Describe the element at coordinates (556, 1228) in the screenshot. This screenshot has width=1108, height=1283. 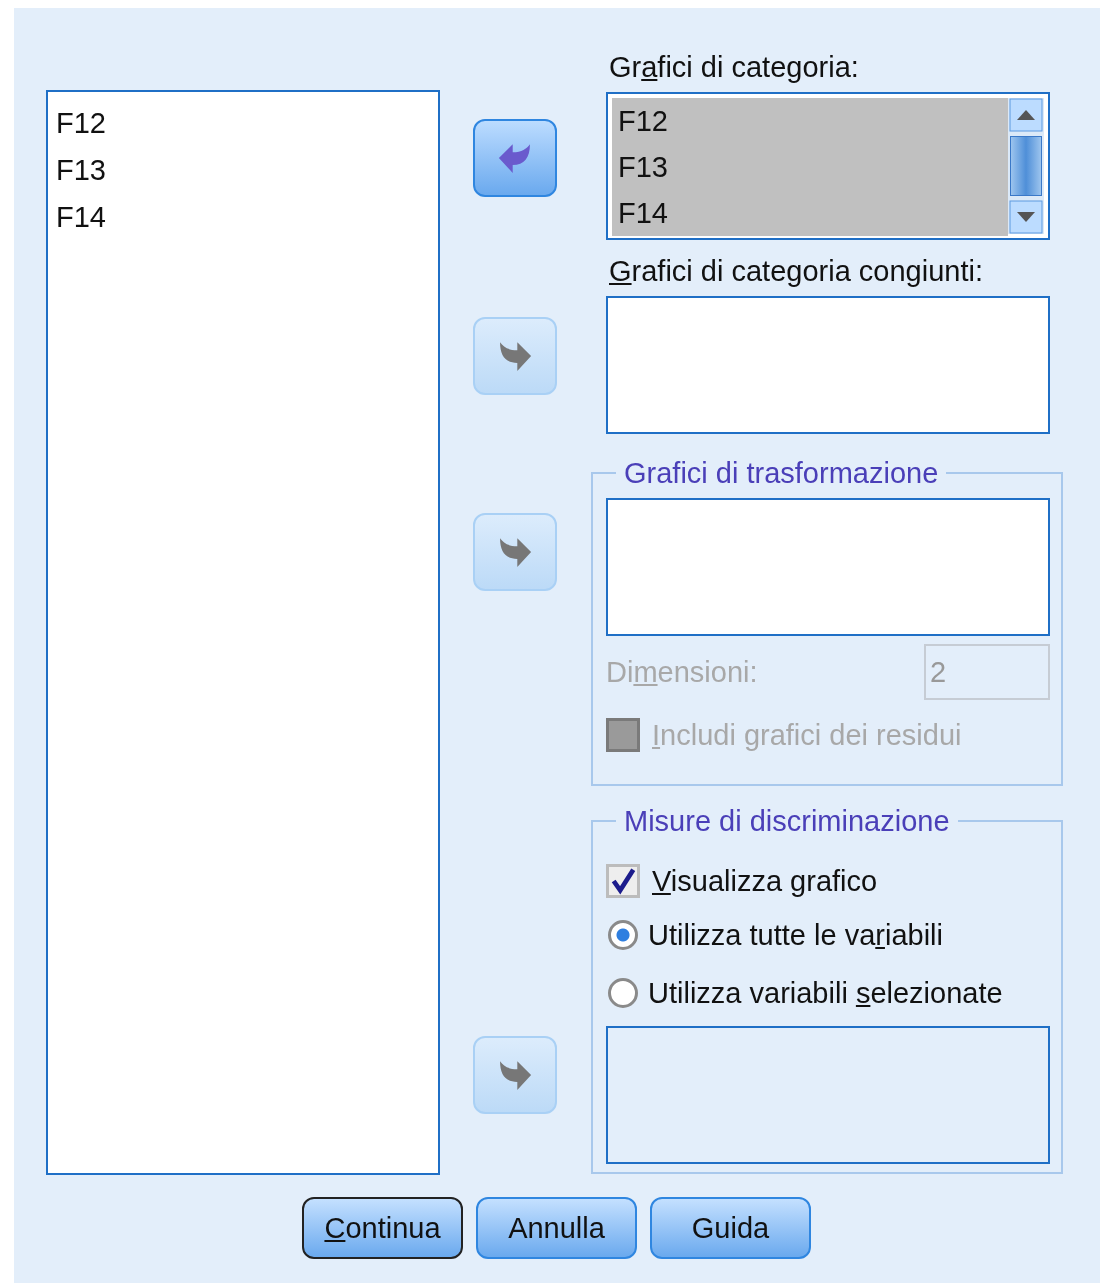
I see `dialog-button: Annulla` at that location.